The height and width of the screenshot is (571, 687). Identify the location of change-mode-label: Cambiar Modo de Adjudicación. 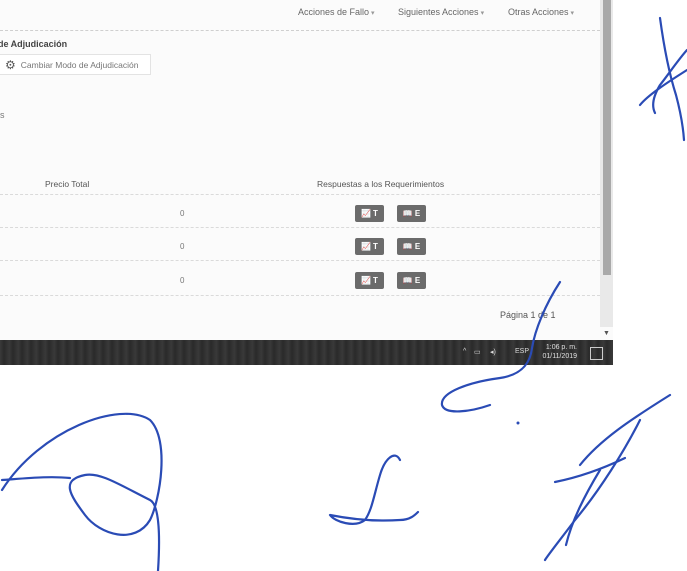
(79, 64).